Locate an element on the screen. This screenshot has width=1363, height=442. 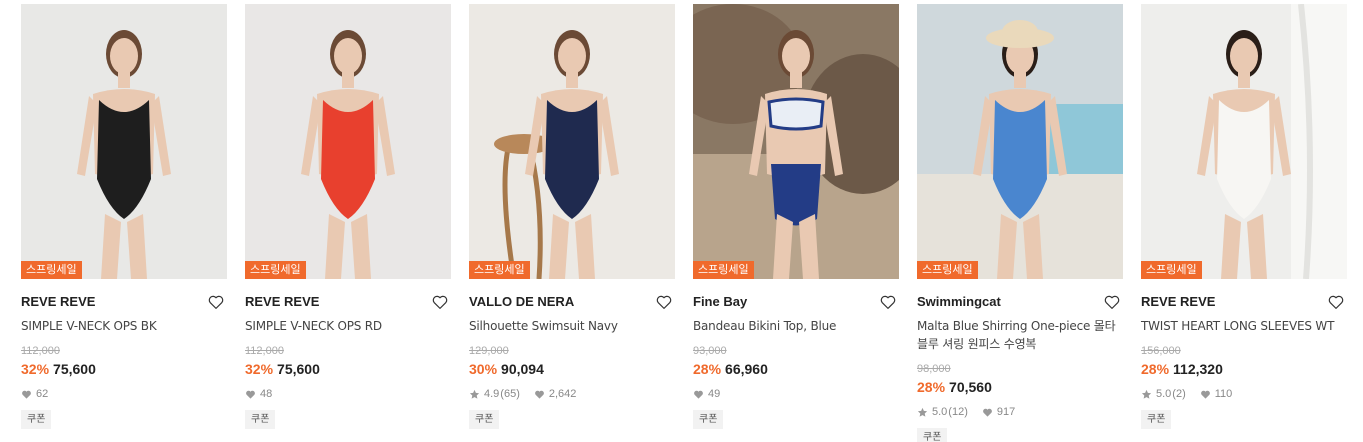
review-count: (65) is located at coordinates (510, 394).